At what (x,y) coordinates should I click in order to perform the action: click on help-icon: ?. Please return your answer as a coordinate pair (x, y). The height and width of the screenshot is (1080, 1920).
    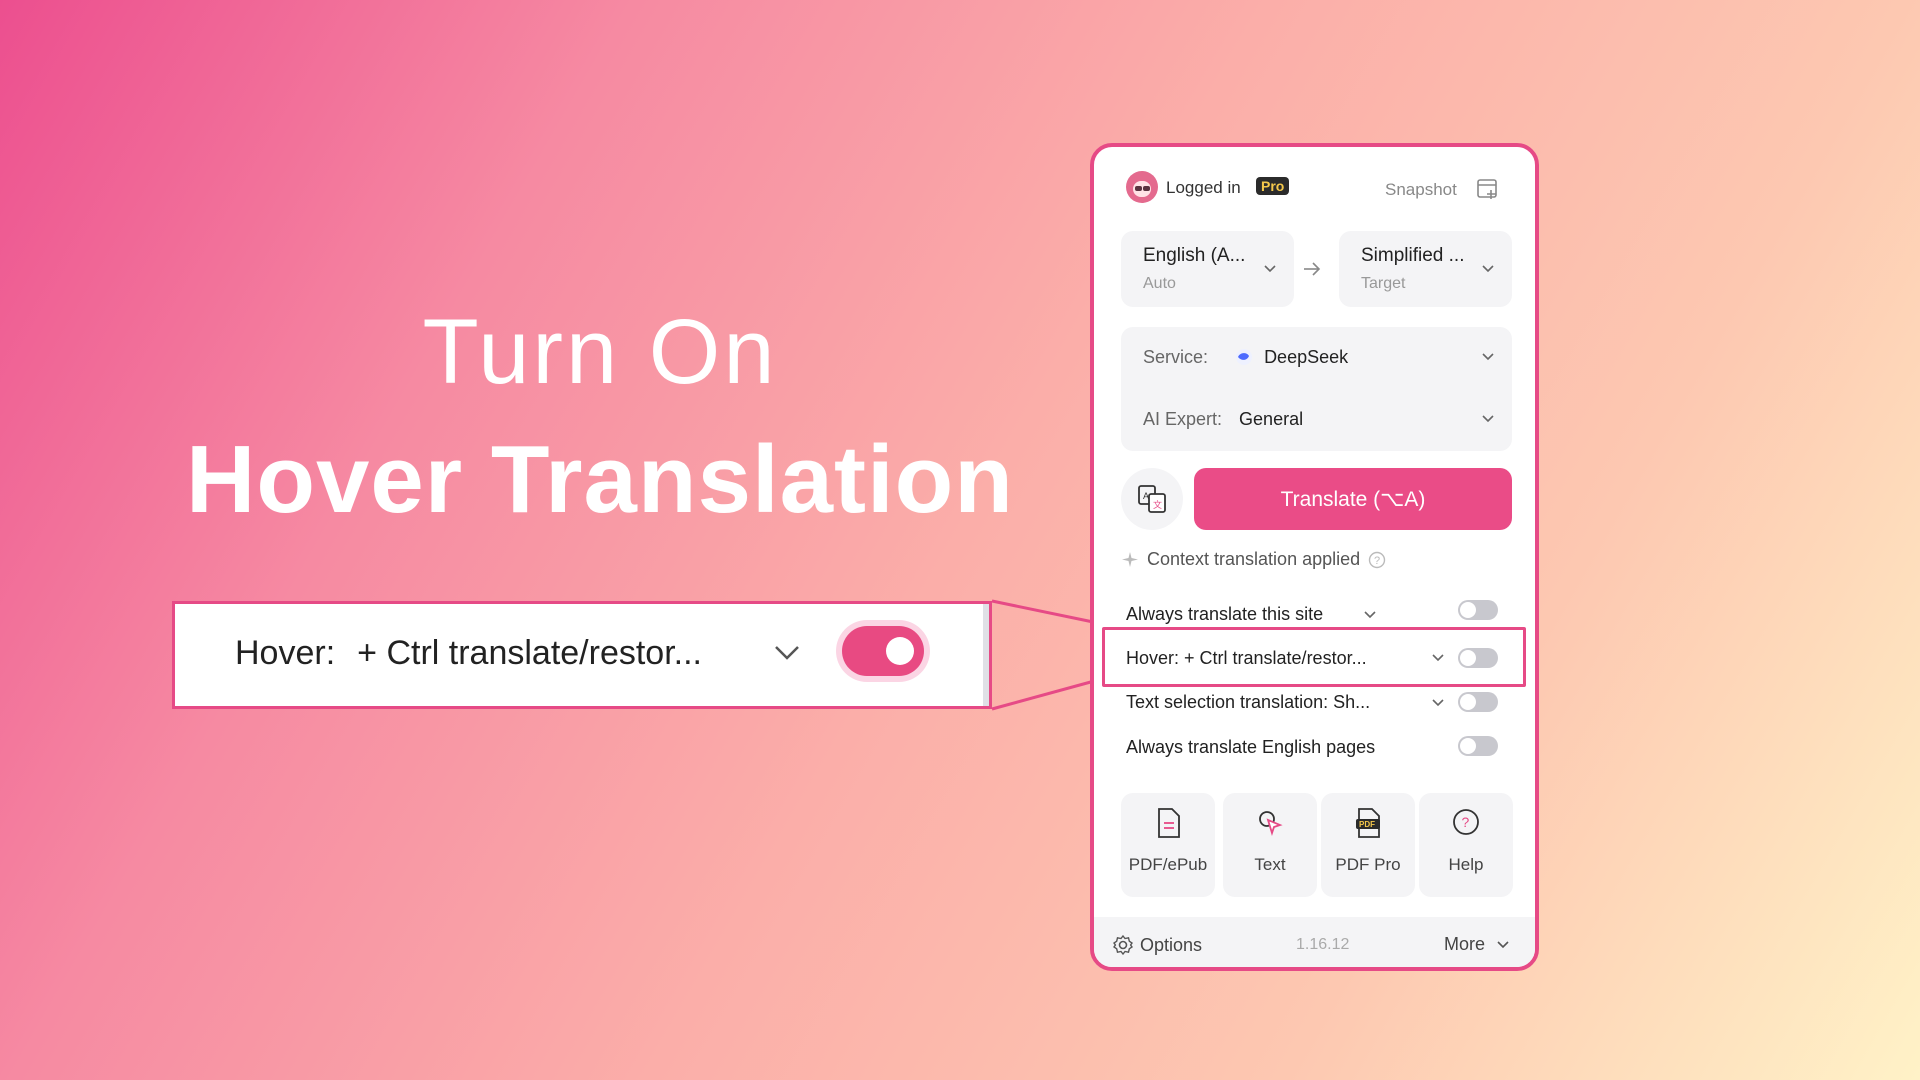
    Looking at the image, I should click on (1466, 822).